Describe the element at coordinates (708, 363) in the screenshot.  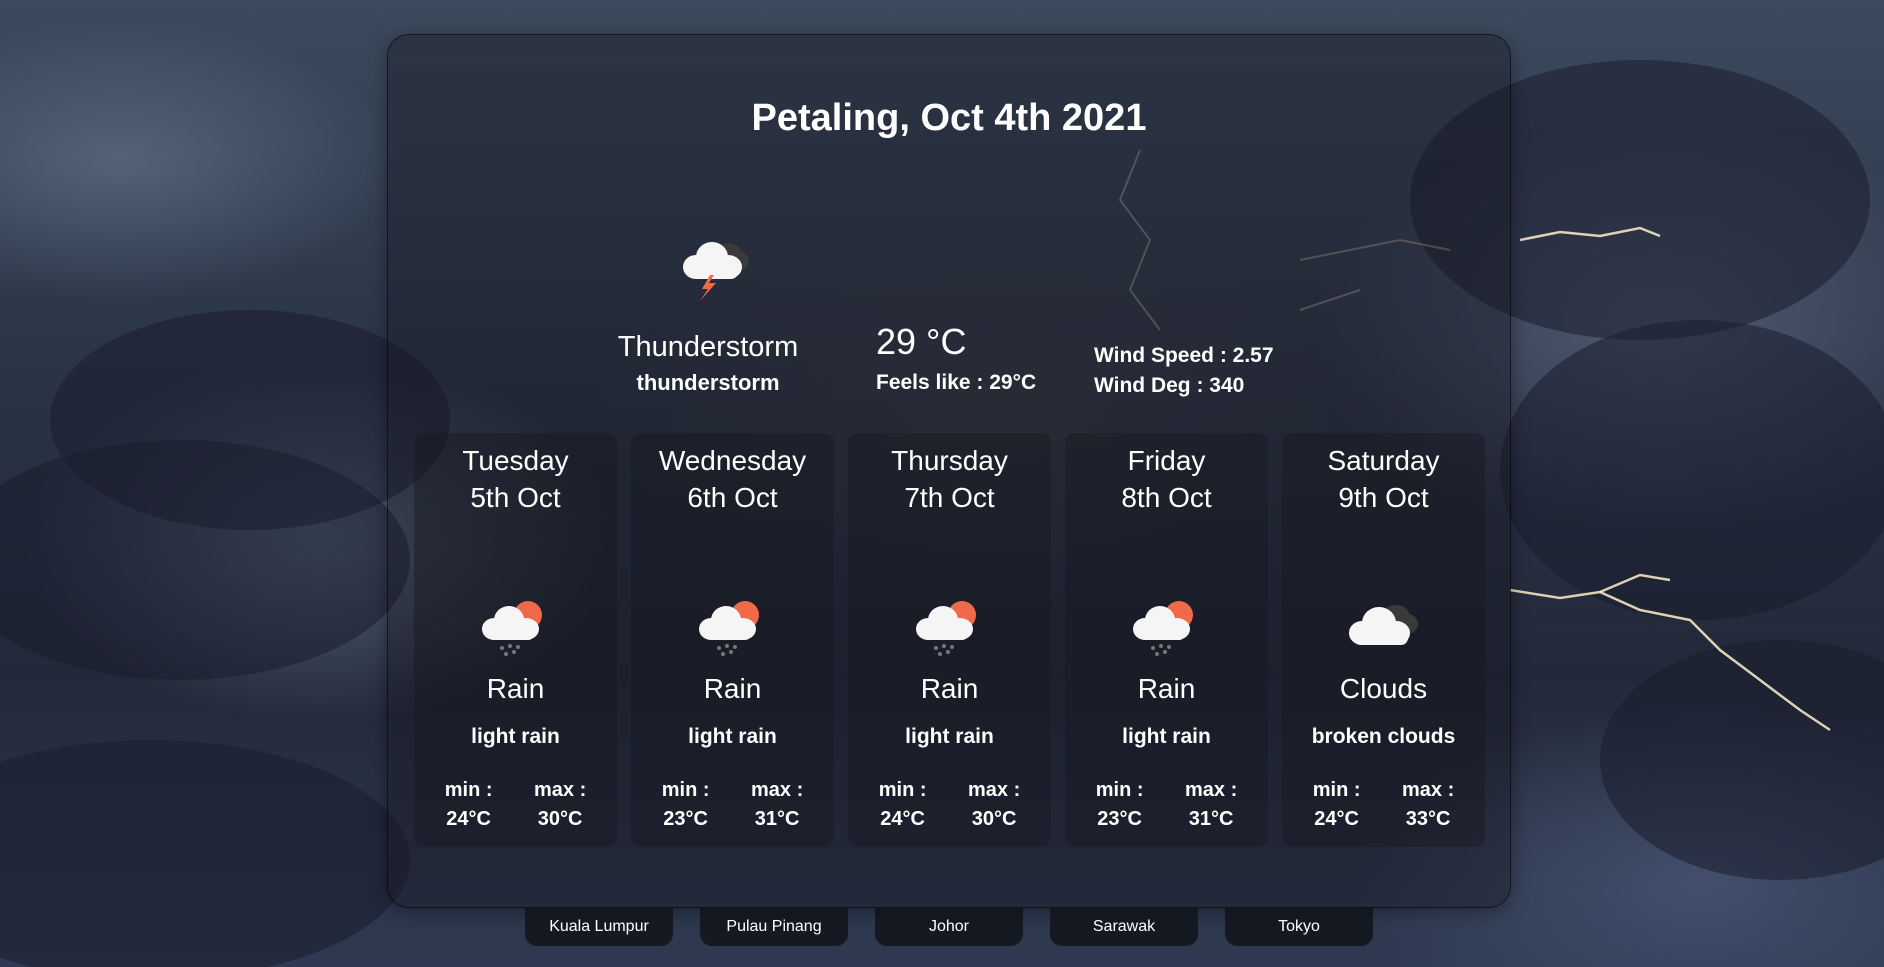
I see `current-condition: Thunderstorm thunderstorm` at that location.